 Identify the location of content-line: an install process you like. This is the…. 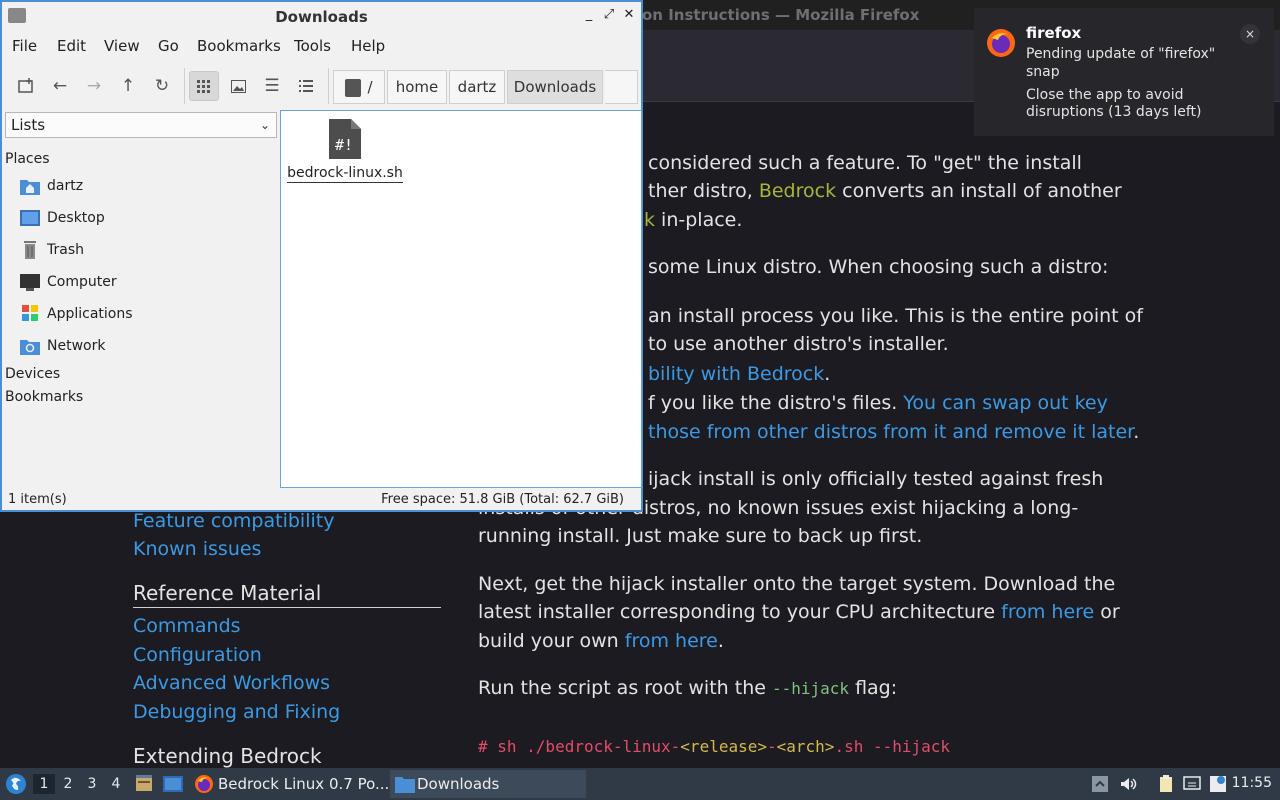
(895, 316).